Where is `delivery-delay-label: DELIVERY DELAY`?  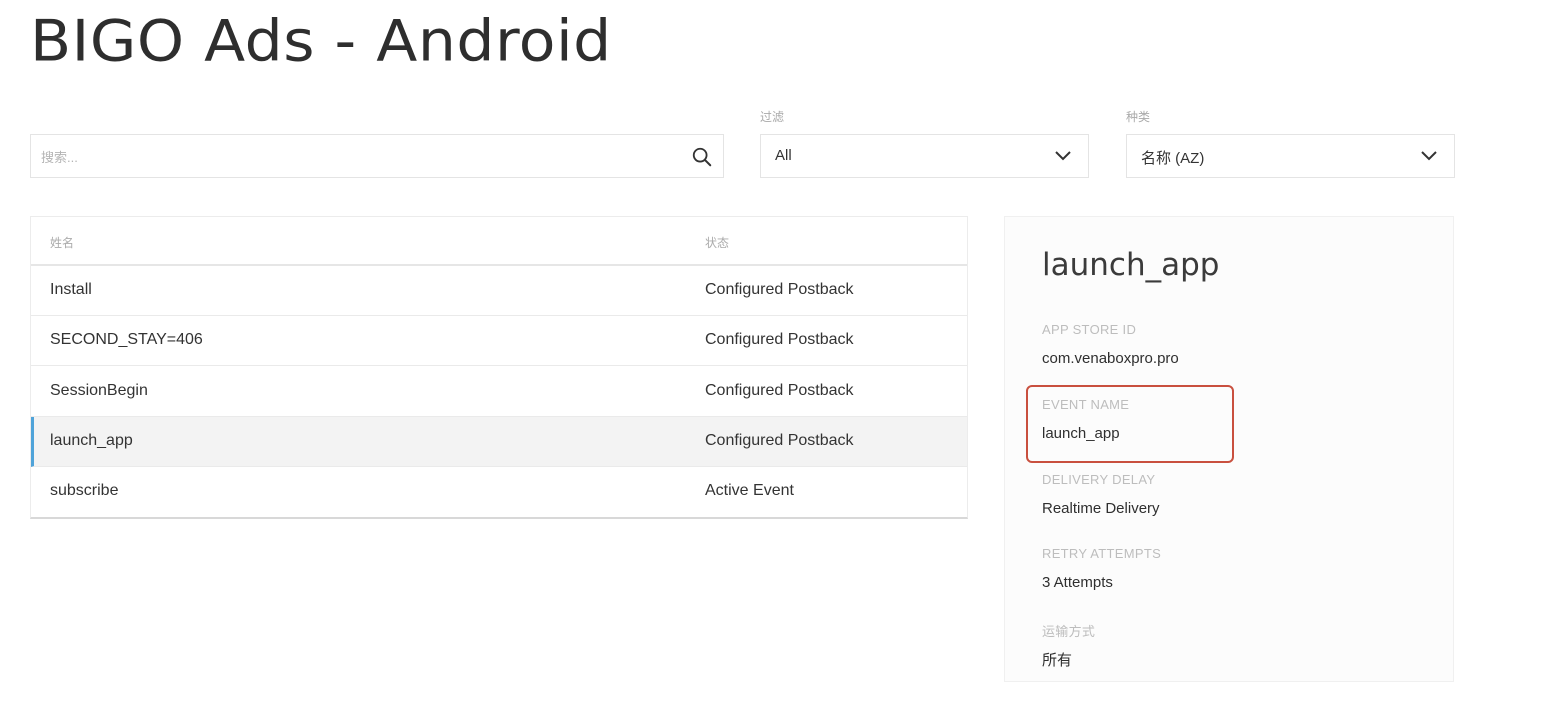 delivery-delay-label: DELIVERY DELAY is located at coordinates (1099, 479).